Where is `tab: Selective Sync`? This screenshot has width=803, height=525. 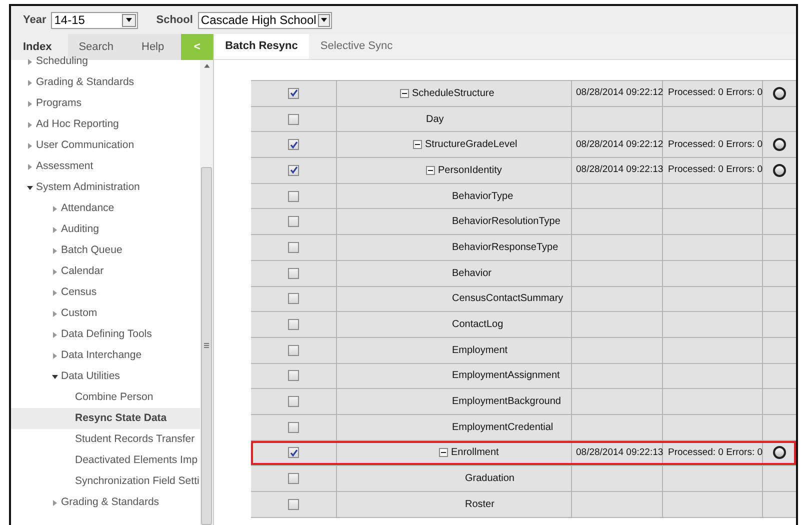
tab: Selective Sync is located at coordinates (356, 46).